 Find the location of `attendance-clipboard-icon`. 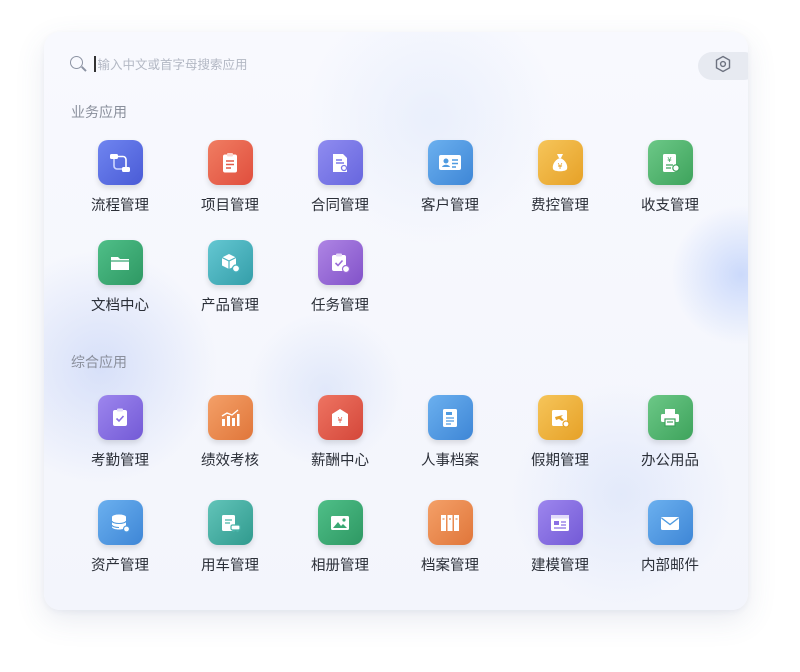

attendance-clipboard-icon is located at coordinates (120, 417).